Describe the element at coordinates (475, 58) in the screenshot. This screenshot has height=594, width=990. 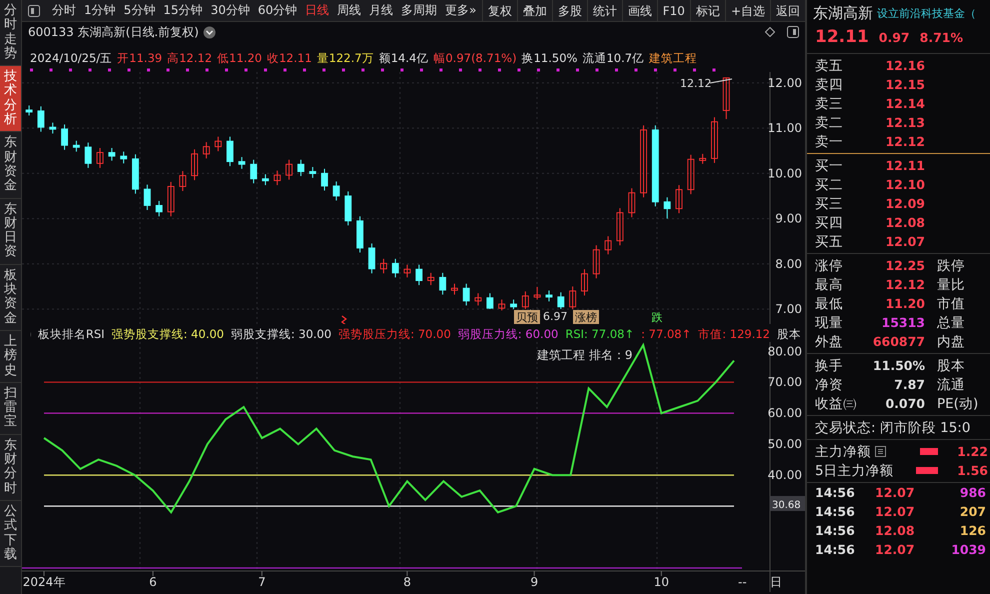
I see `quote-info: 幅0.97(8.71%)` at that location.